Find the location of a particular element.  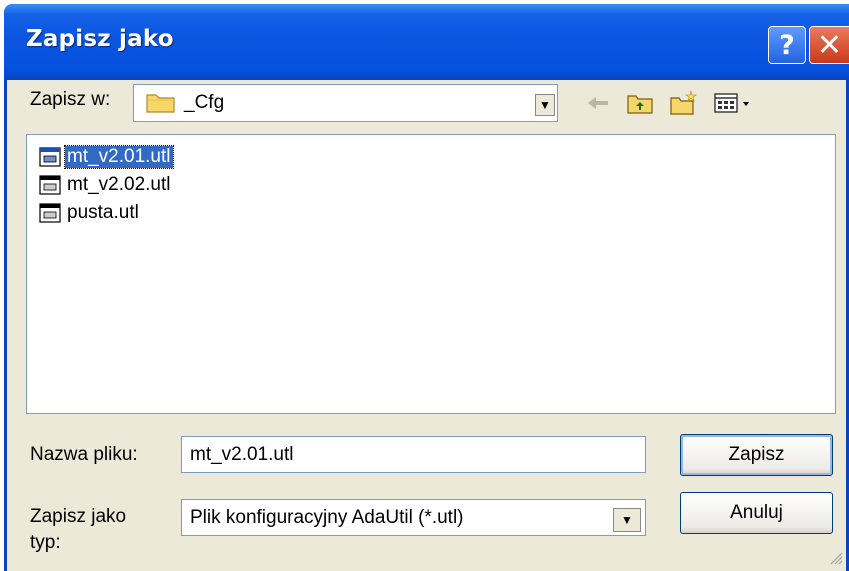

help-button: ? is located at coordinates (787, 45).